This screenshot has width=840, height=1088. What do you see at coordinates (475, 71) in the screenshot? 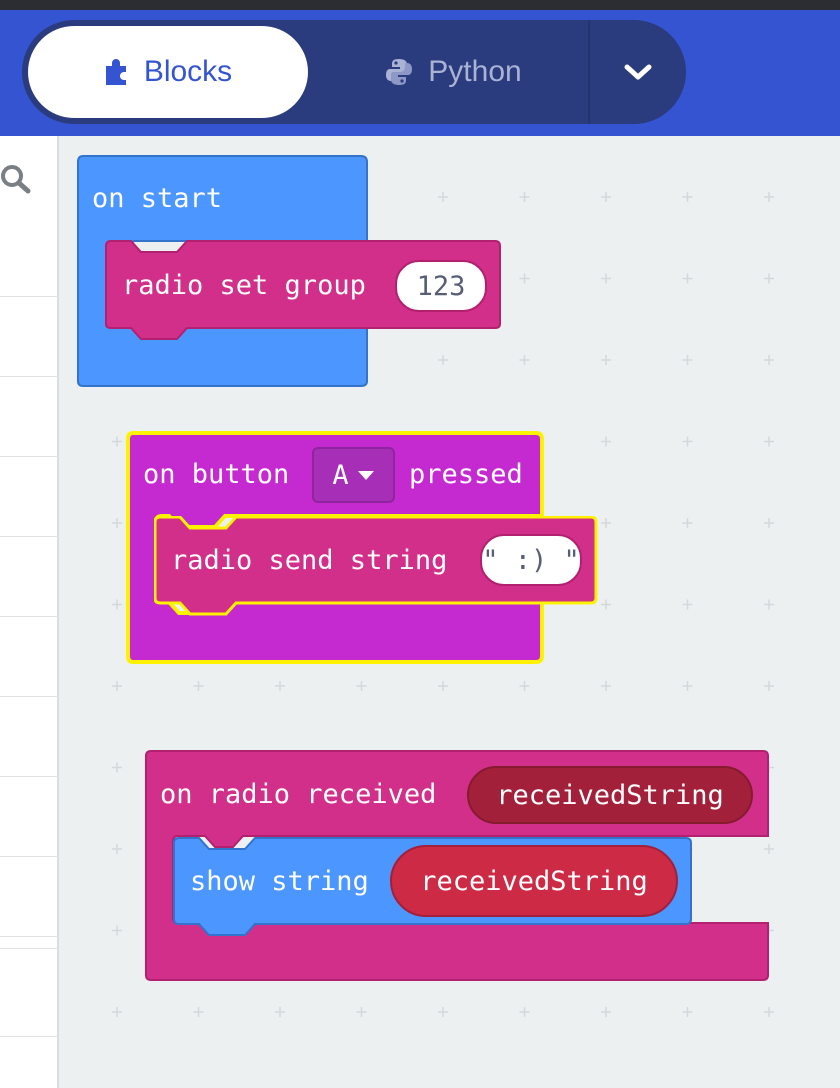
I see `tab-python-label: Python` at bounding box center [475, 71].